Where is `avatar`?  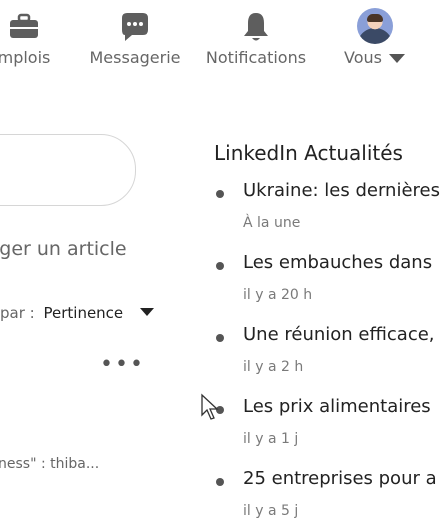 avatar is located at coordinates (375, 26).